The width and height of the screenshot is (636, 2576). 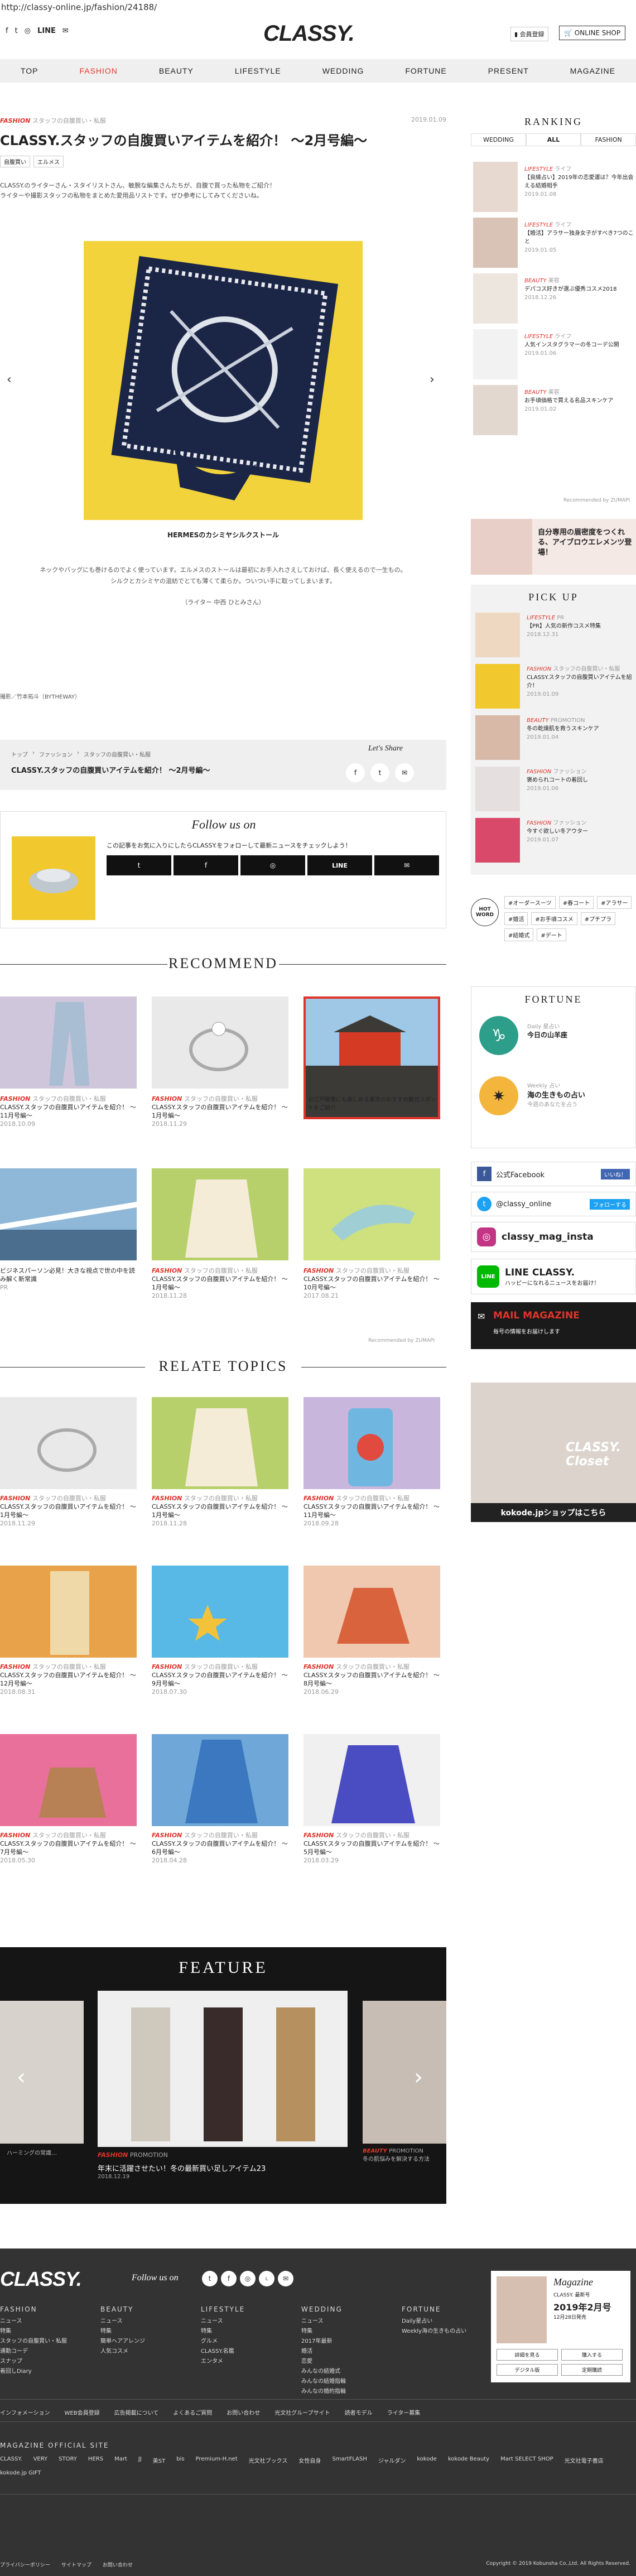 What do you see at coordinates (229, 2279) in the screenshot?
I see `footer-facebook-icon: f` at bounding box center [229, 2279].